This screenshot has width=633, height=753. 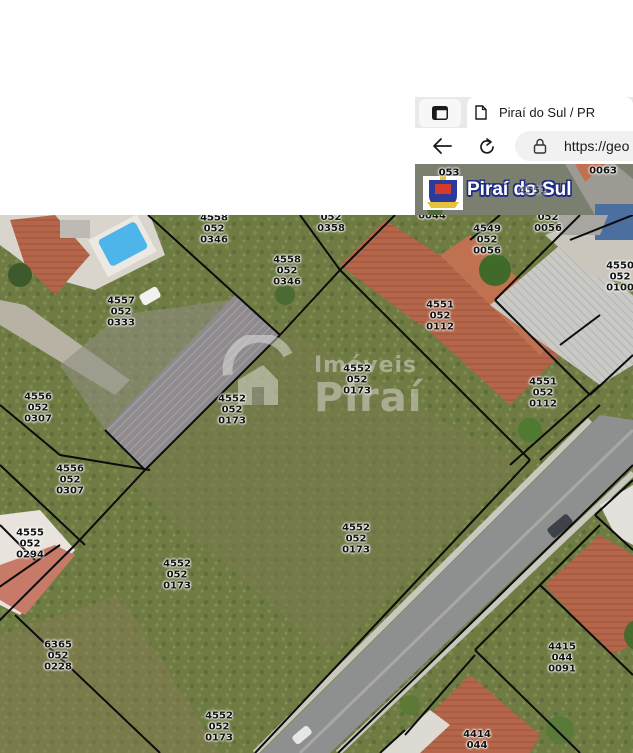 I want to click on parcel-label-p1: 4558 052 0346, so click(x=214, y=230).